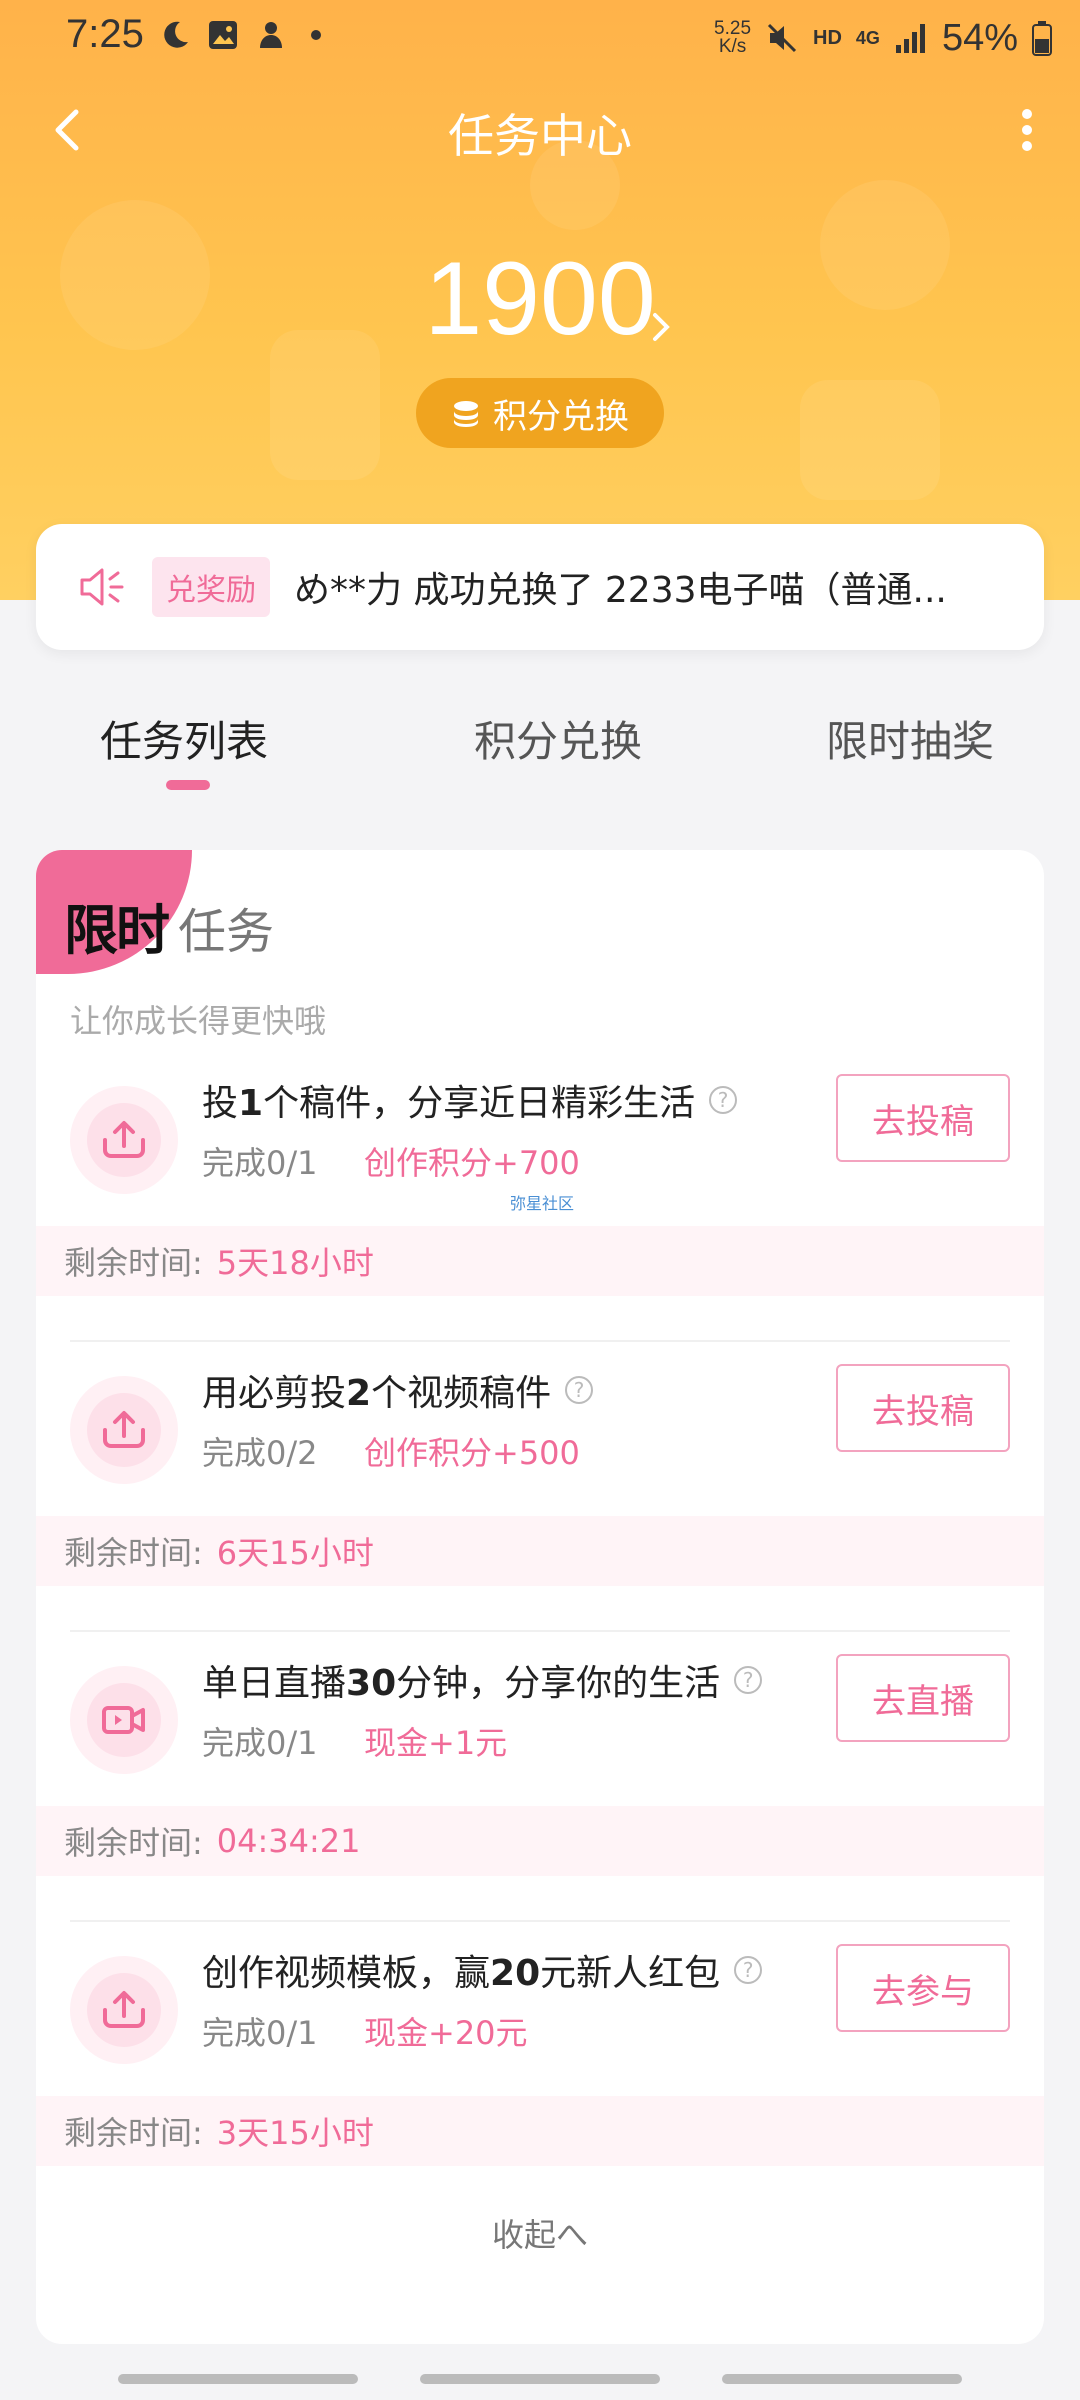 This screenshot has height=2400, width=1080. I want to click on tab-bar: 任务列表 积分兑换 限时抽奖, so click(540, 750).